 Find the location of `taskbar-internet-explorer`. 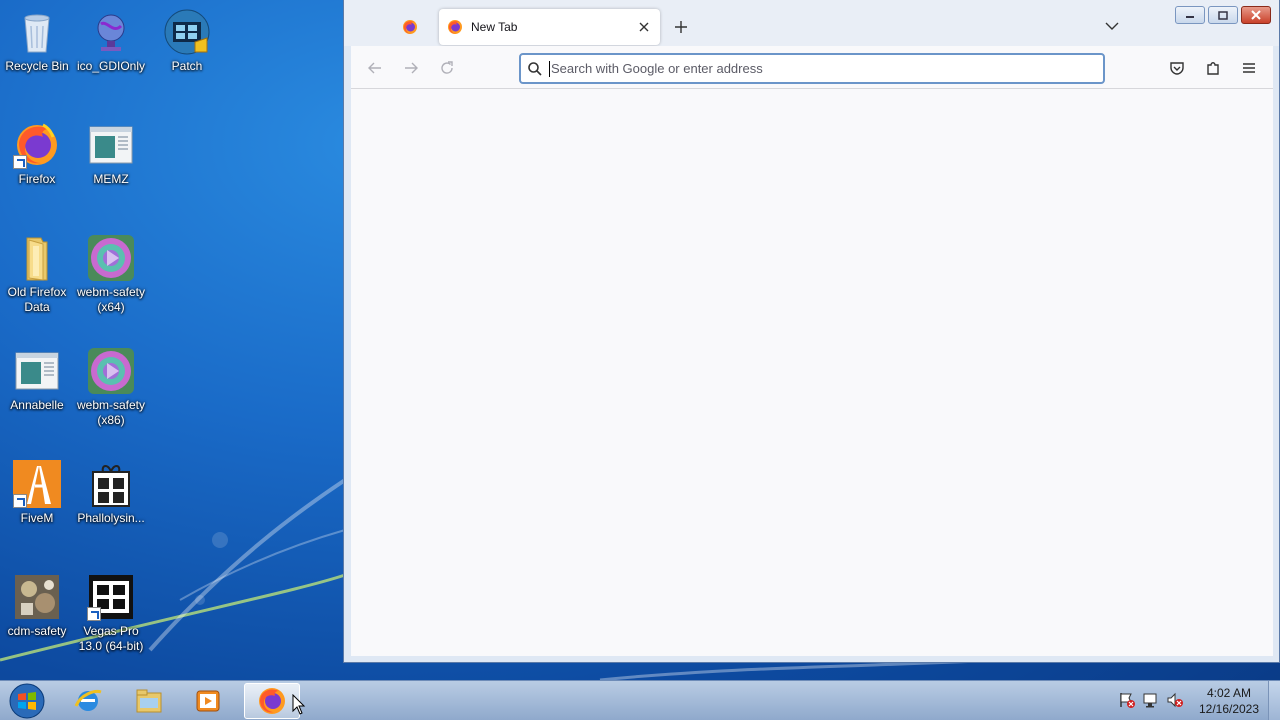

taskbar-internet-explorer is located at coordinates (88, 701).